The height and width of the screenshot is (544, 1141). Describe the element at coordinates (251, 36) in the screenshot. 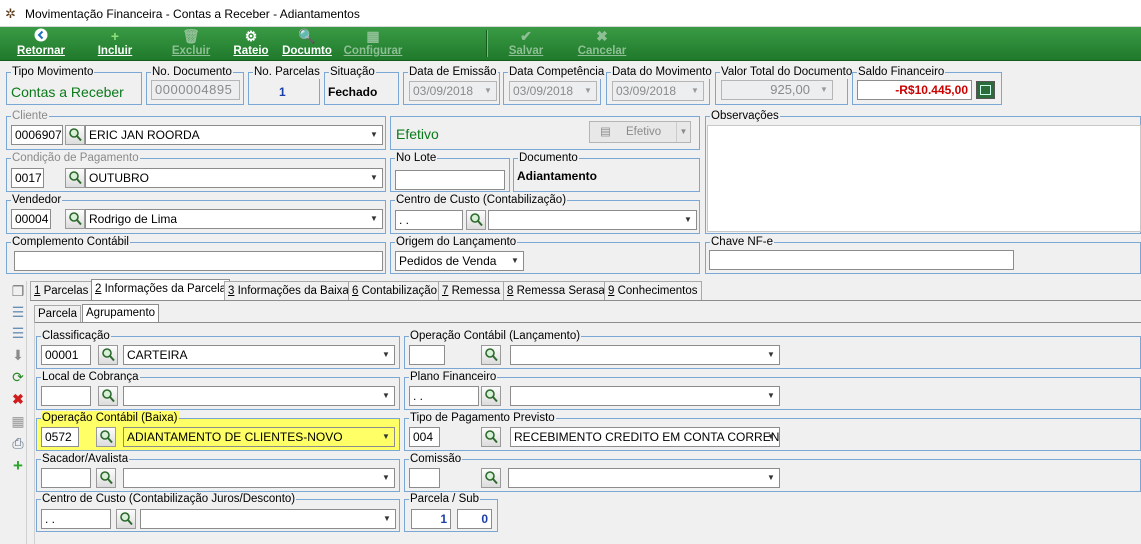

I see `rateio-icon: ⚙` at that location.